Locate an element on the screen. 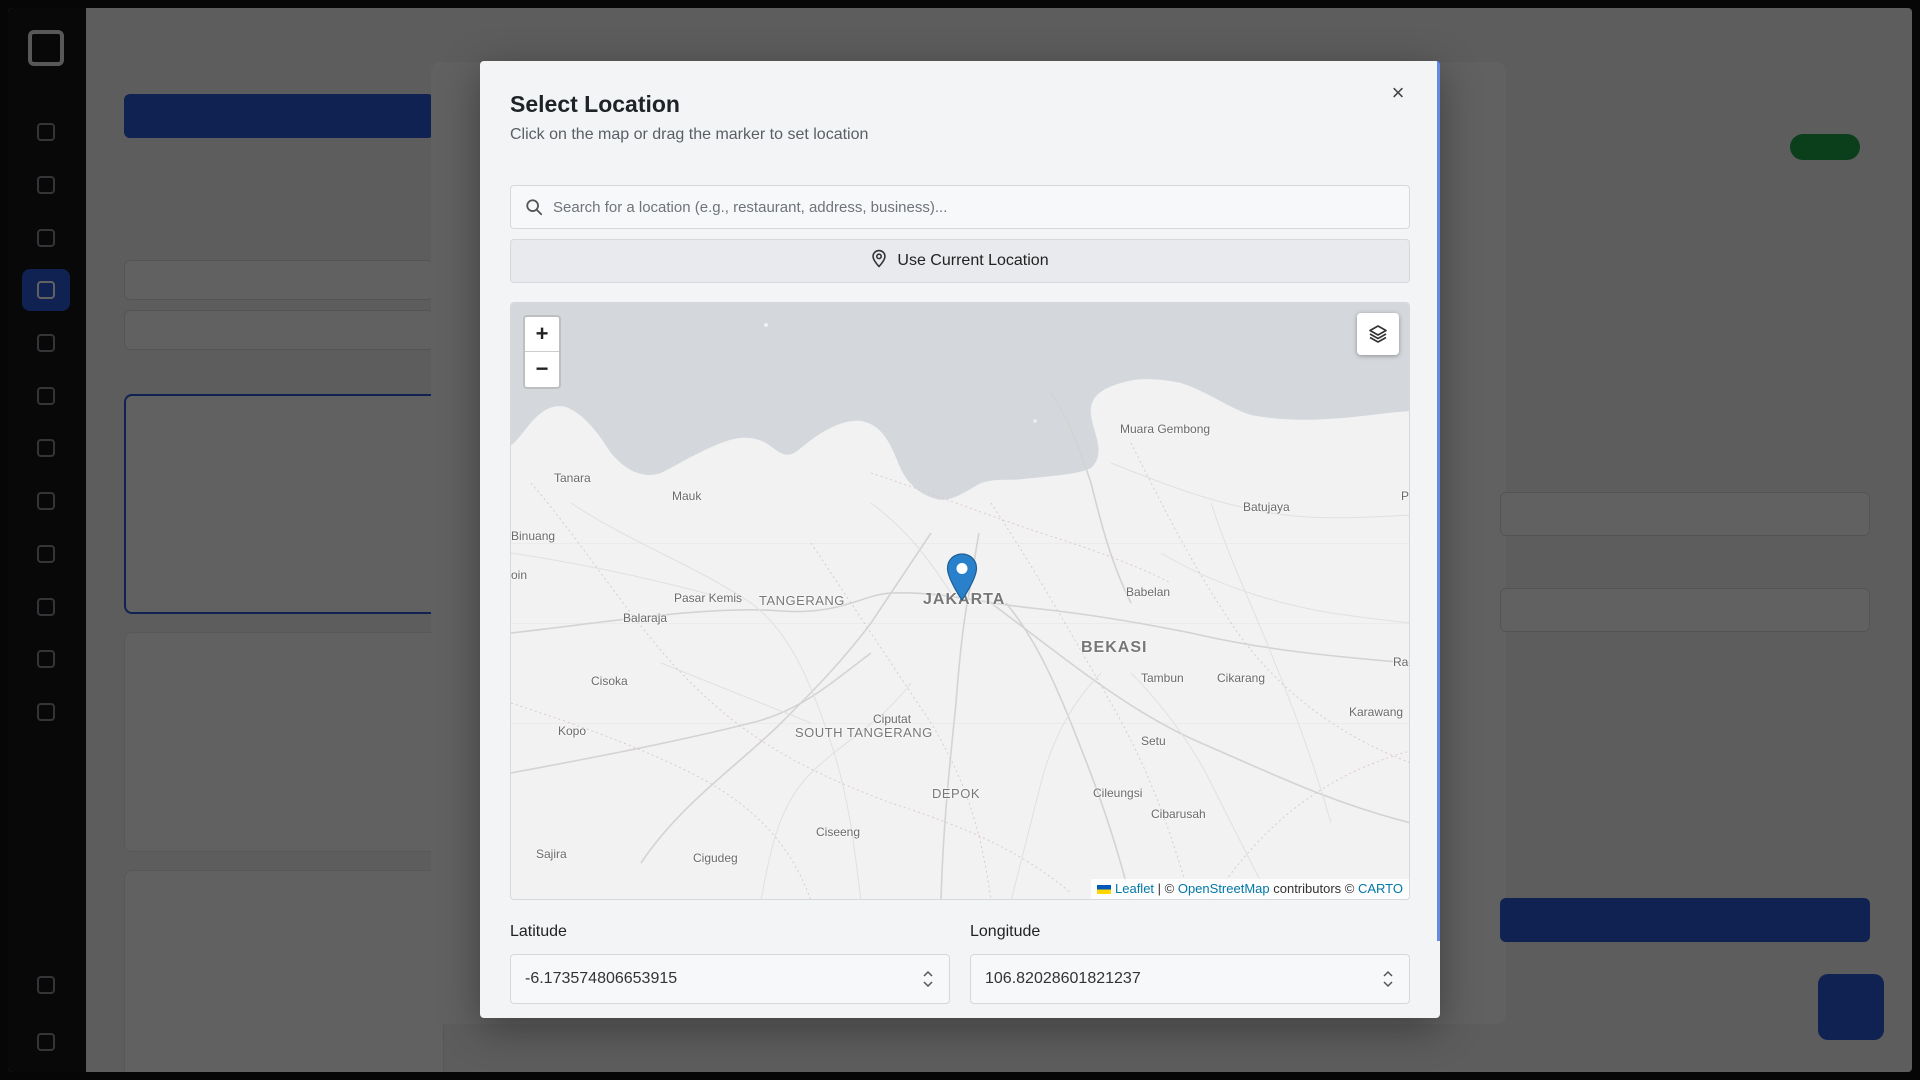  location-search is located at coordinates (960, 207).